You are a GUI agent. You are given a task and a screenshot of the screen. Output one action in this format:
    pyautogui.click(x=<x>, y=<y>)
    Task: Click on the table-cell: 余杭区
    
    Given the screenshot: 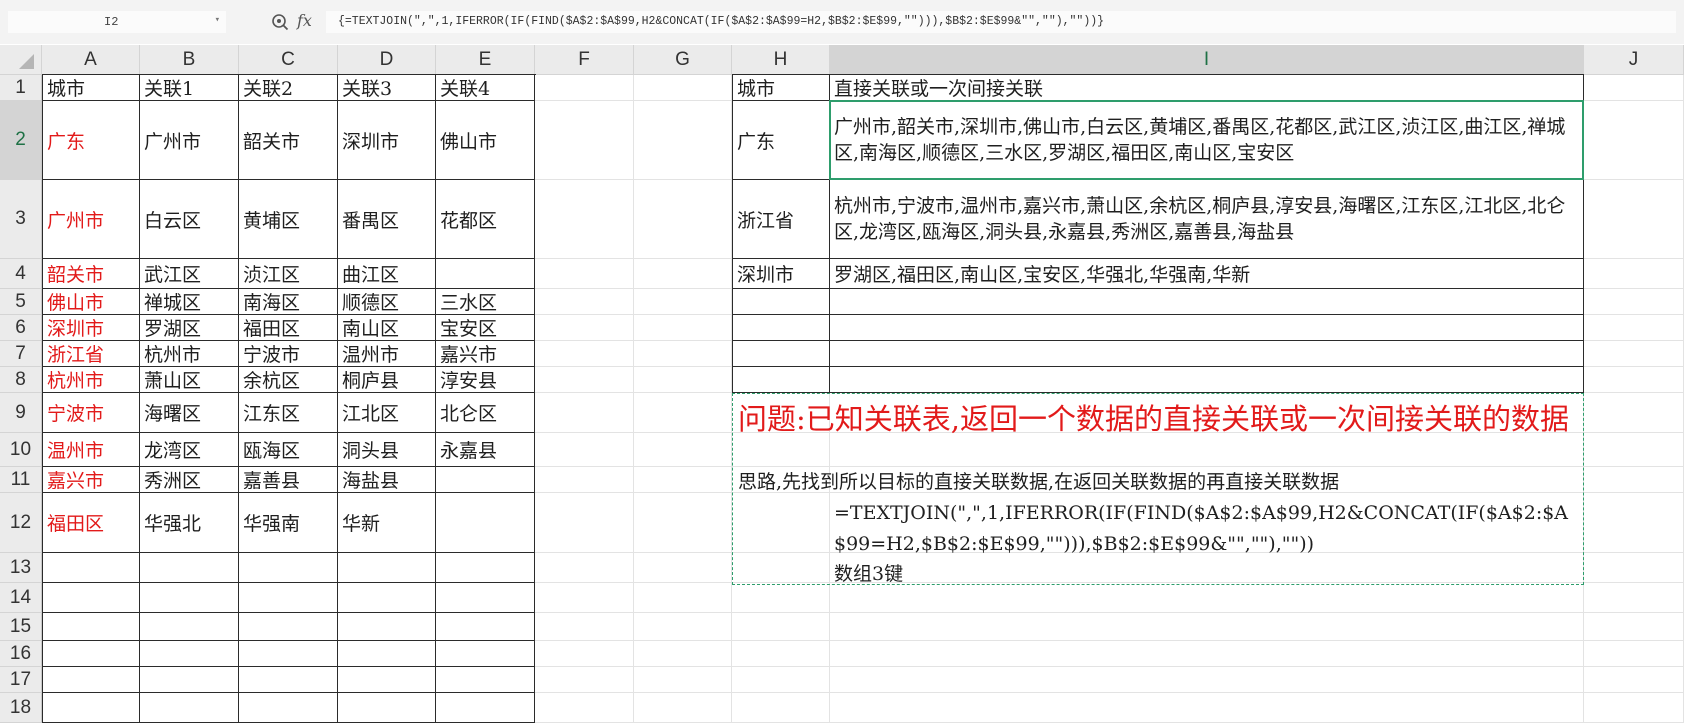 What is the action you would take?
    pyautogui.click(x=288, y=380)
    